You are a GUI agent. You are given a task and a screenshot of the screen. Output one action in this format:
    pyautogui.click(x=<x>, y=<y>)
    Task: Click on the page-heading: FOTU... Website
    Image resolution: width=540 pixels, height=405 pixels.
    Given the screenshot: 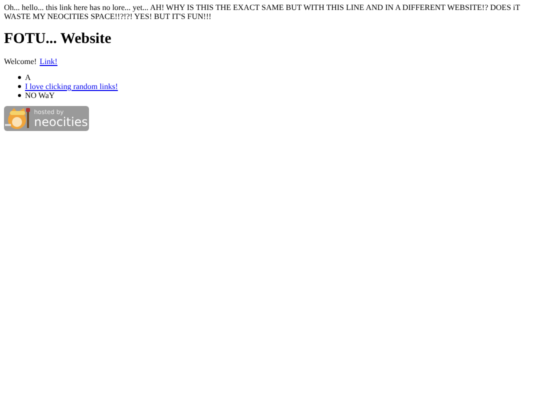 What is the action you would take?
    pyautogui.click(x=58, y=39)
    